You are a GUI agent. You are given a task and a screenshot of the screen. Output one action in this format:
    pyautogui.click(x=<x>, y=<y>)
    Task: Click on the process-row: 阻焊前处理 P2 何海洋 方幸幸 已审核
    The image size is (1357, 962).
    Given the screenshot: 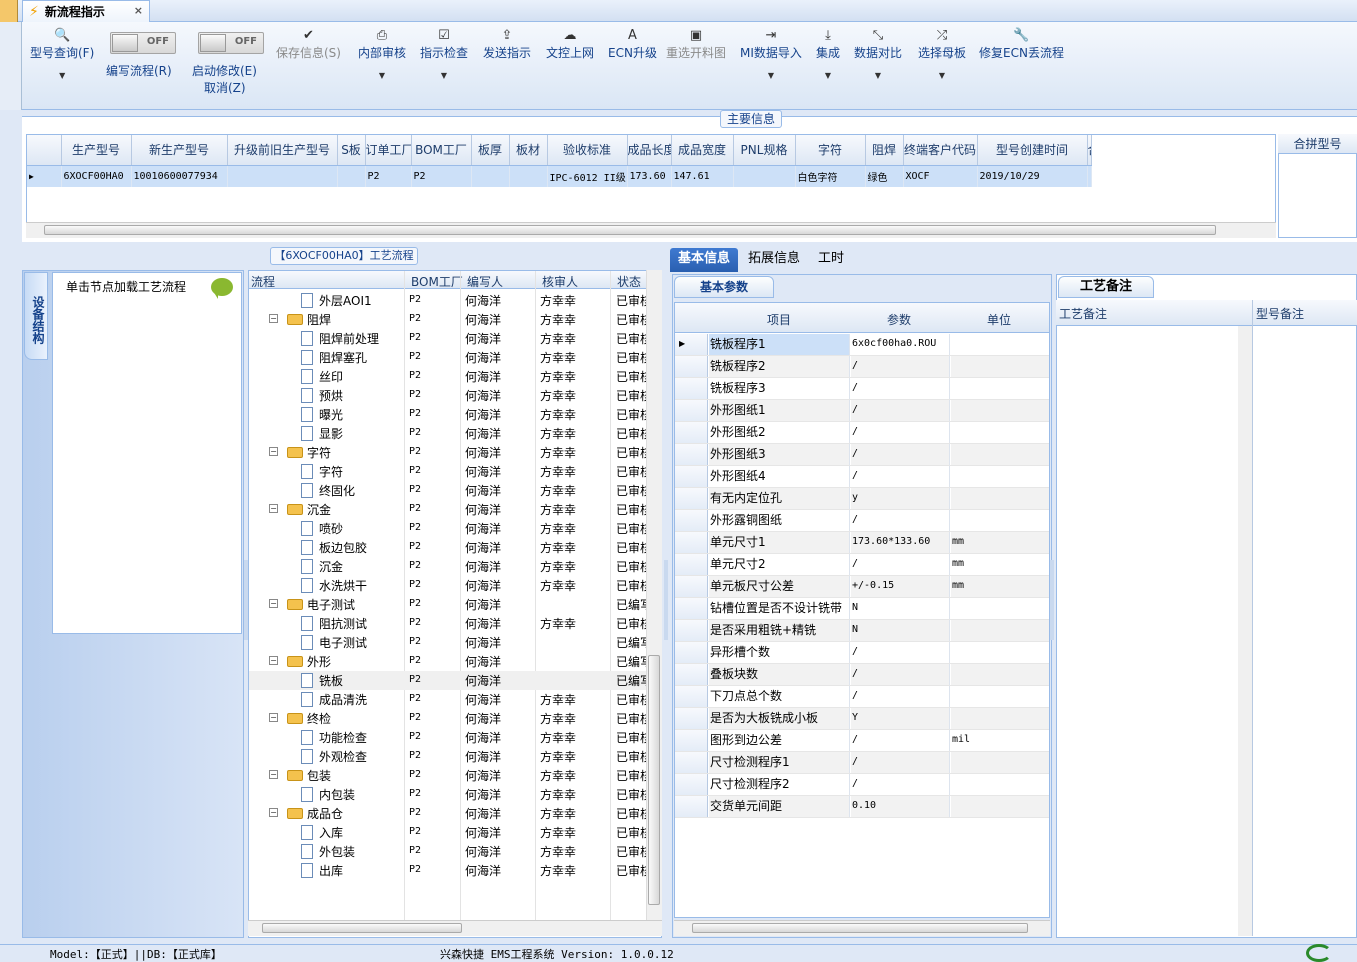 What is the action you would take?
    pyautogui.click(x=449, y=338)
    